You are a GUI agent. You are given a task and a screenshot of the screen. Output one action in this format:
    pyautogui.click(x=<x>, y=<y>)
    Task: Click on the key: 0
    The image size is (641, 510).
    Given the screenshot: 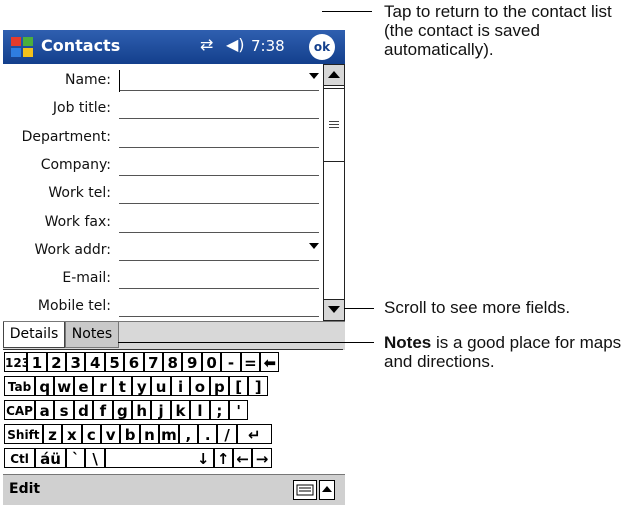 What is the action you would take?
    pyautogui.click(x=211, y=362)
    